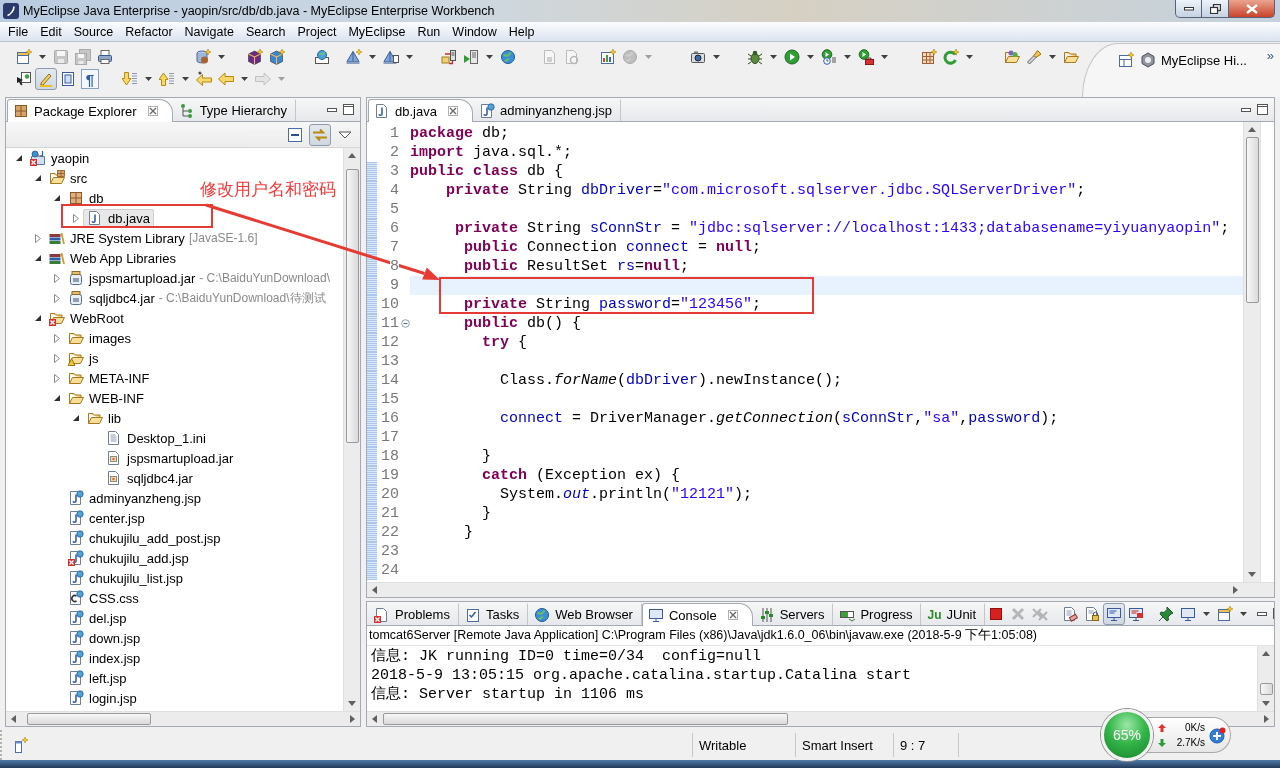  What do you see at coordinates (929, 57) in the screenshot?
I see `grid-icon` at bounding box center [929, 57].